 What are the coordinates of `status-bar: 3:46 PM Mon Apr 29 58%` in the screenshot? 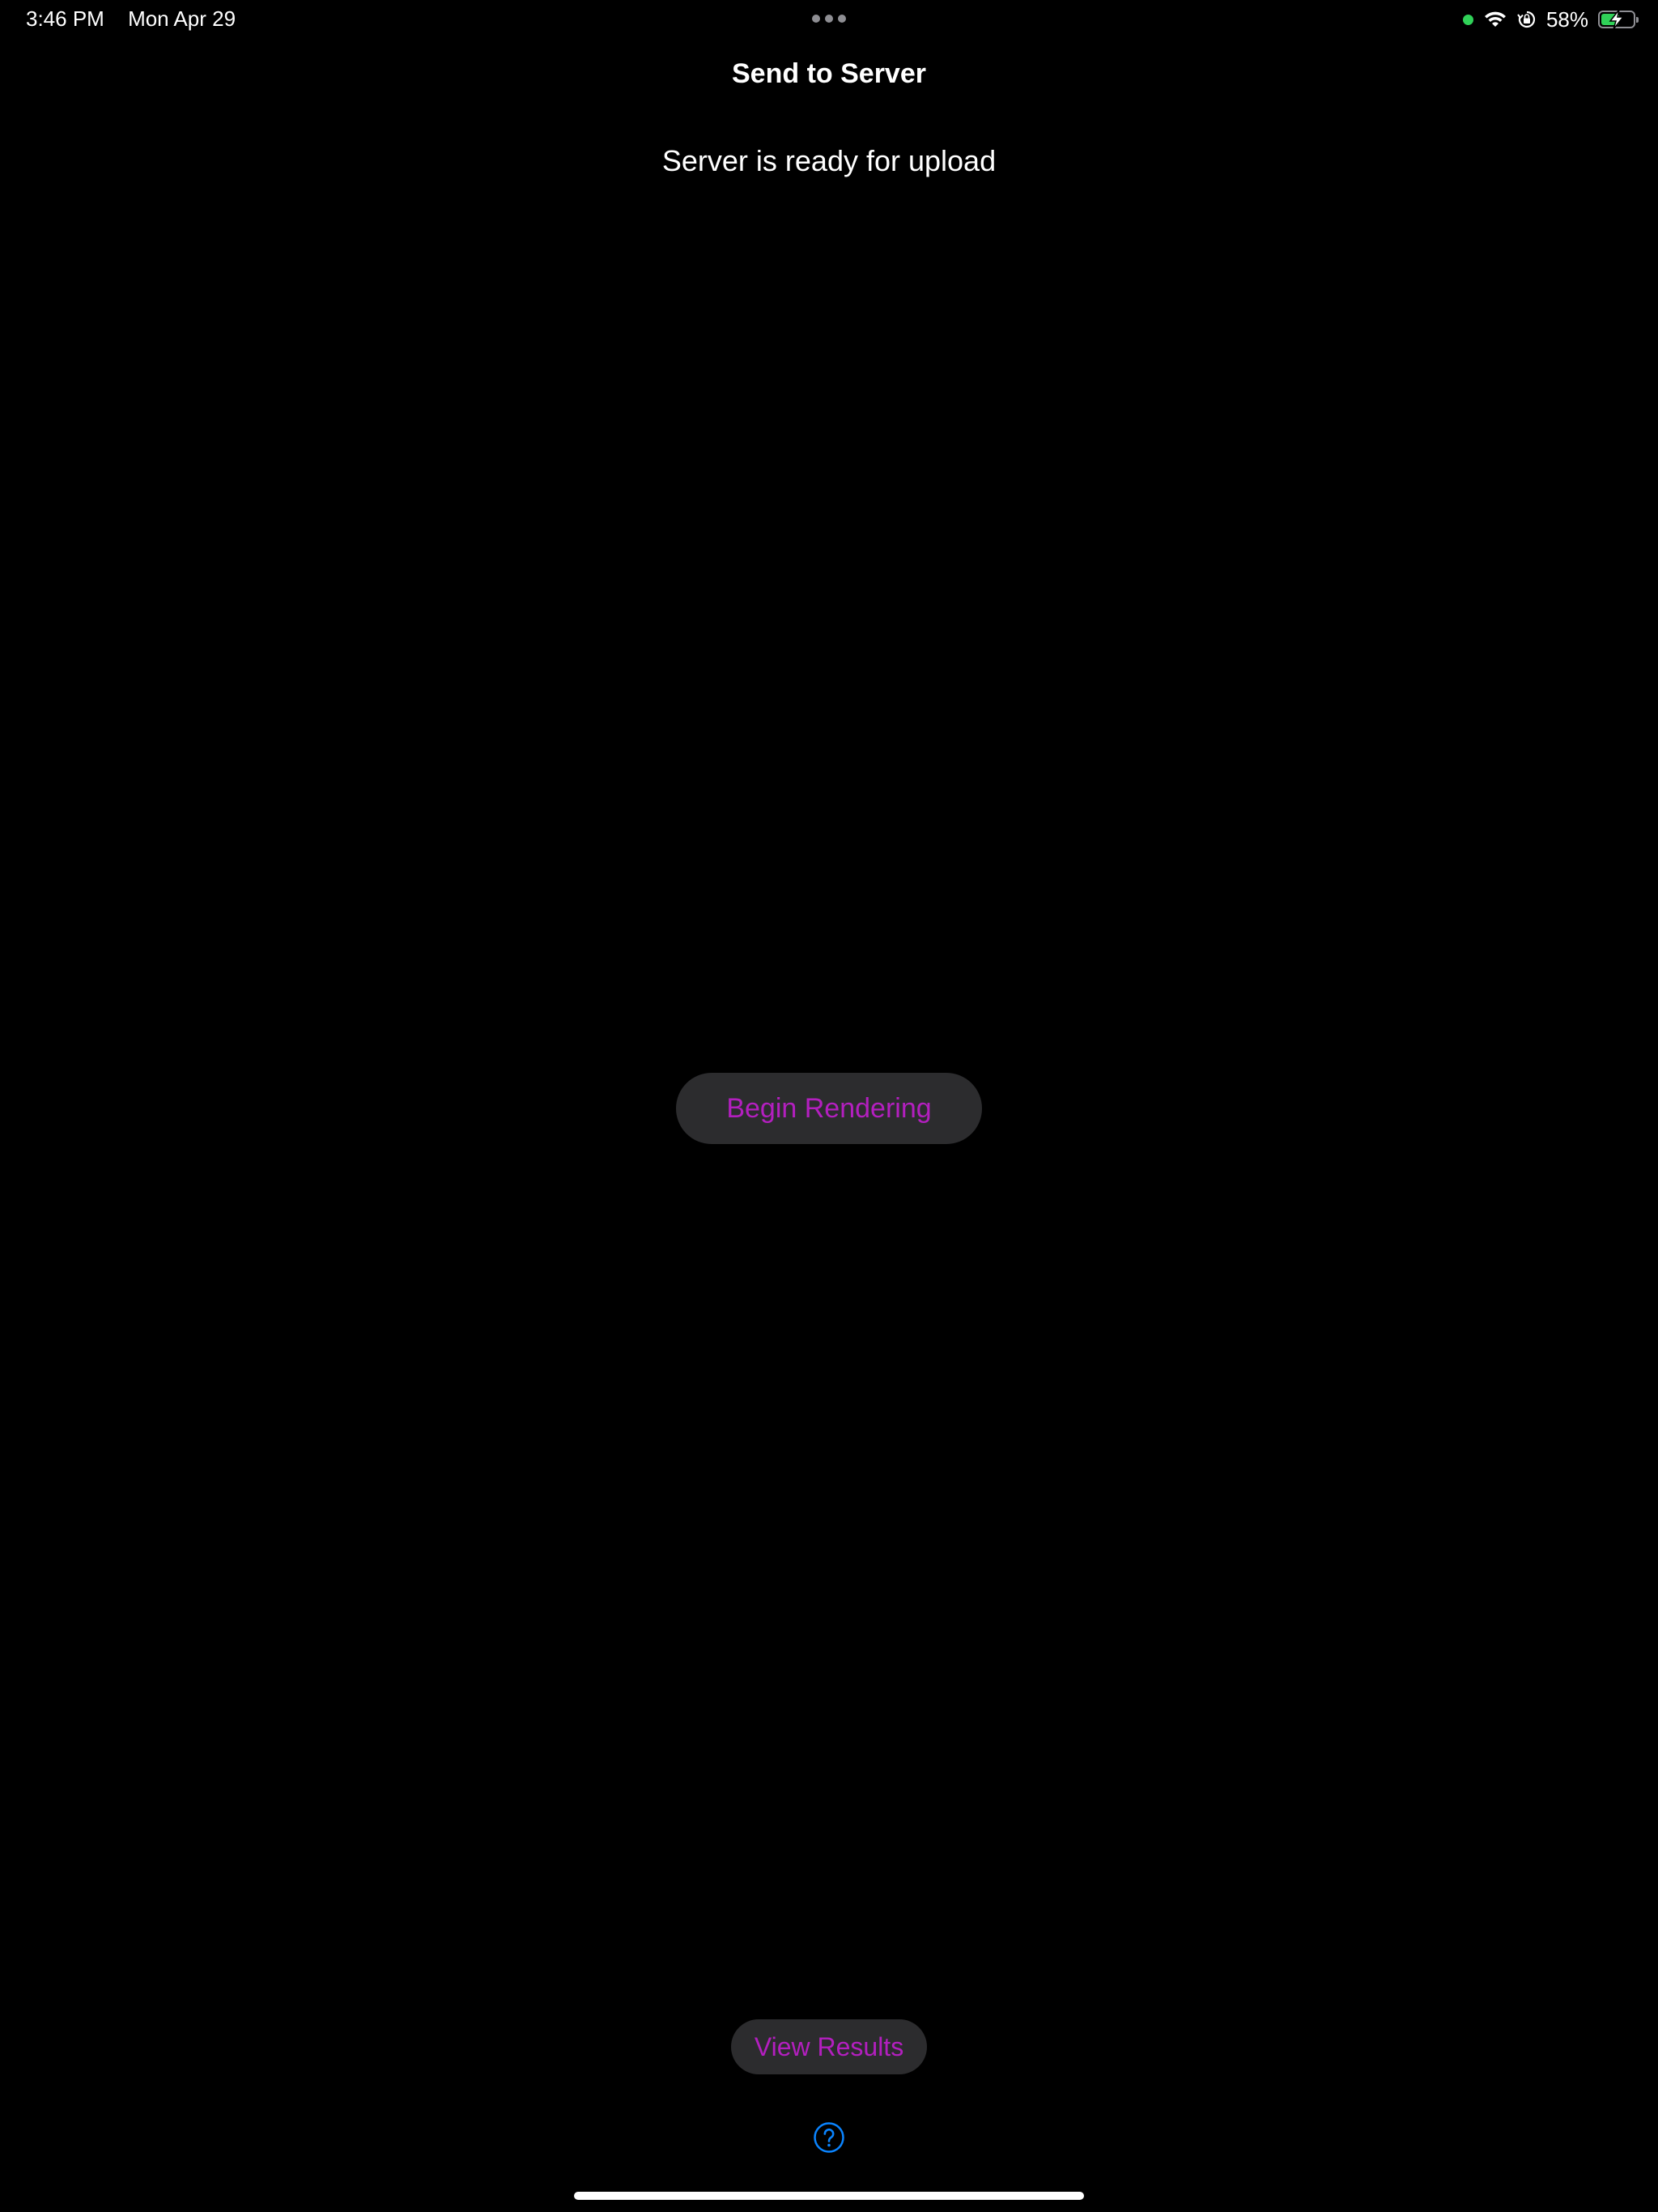 It's located at (829, 19).